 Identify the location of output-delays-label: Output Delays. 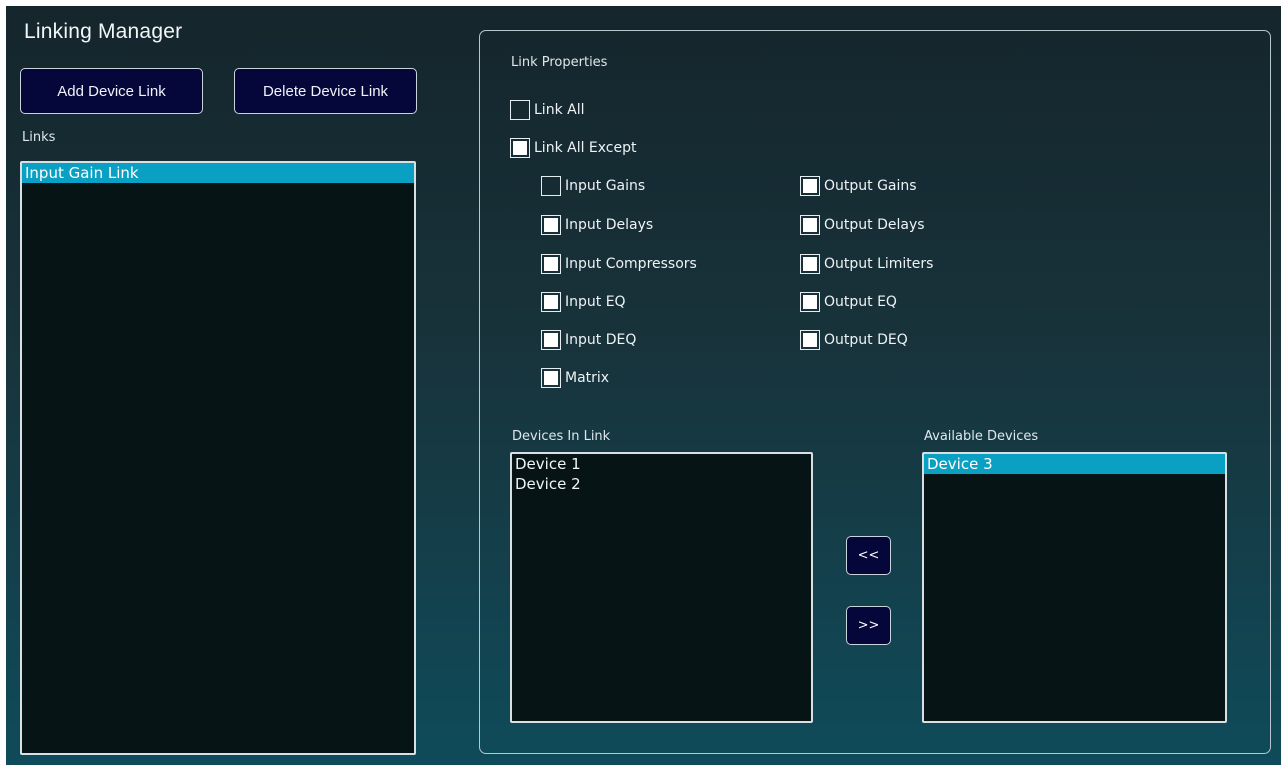
(874, 225).